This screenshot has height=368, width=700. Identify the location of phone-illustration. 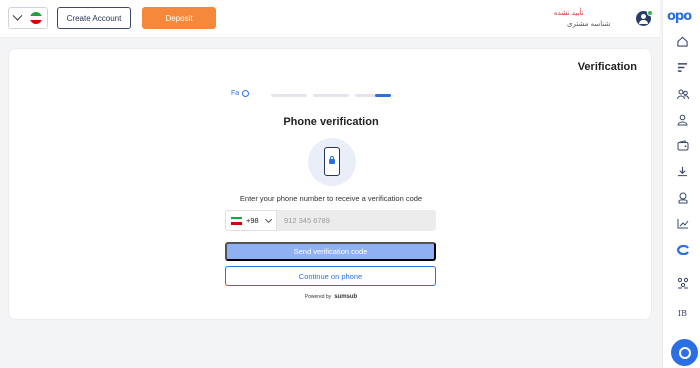
(332, 162).